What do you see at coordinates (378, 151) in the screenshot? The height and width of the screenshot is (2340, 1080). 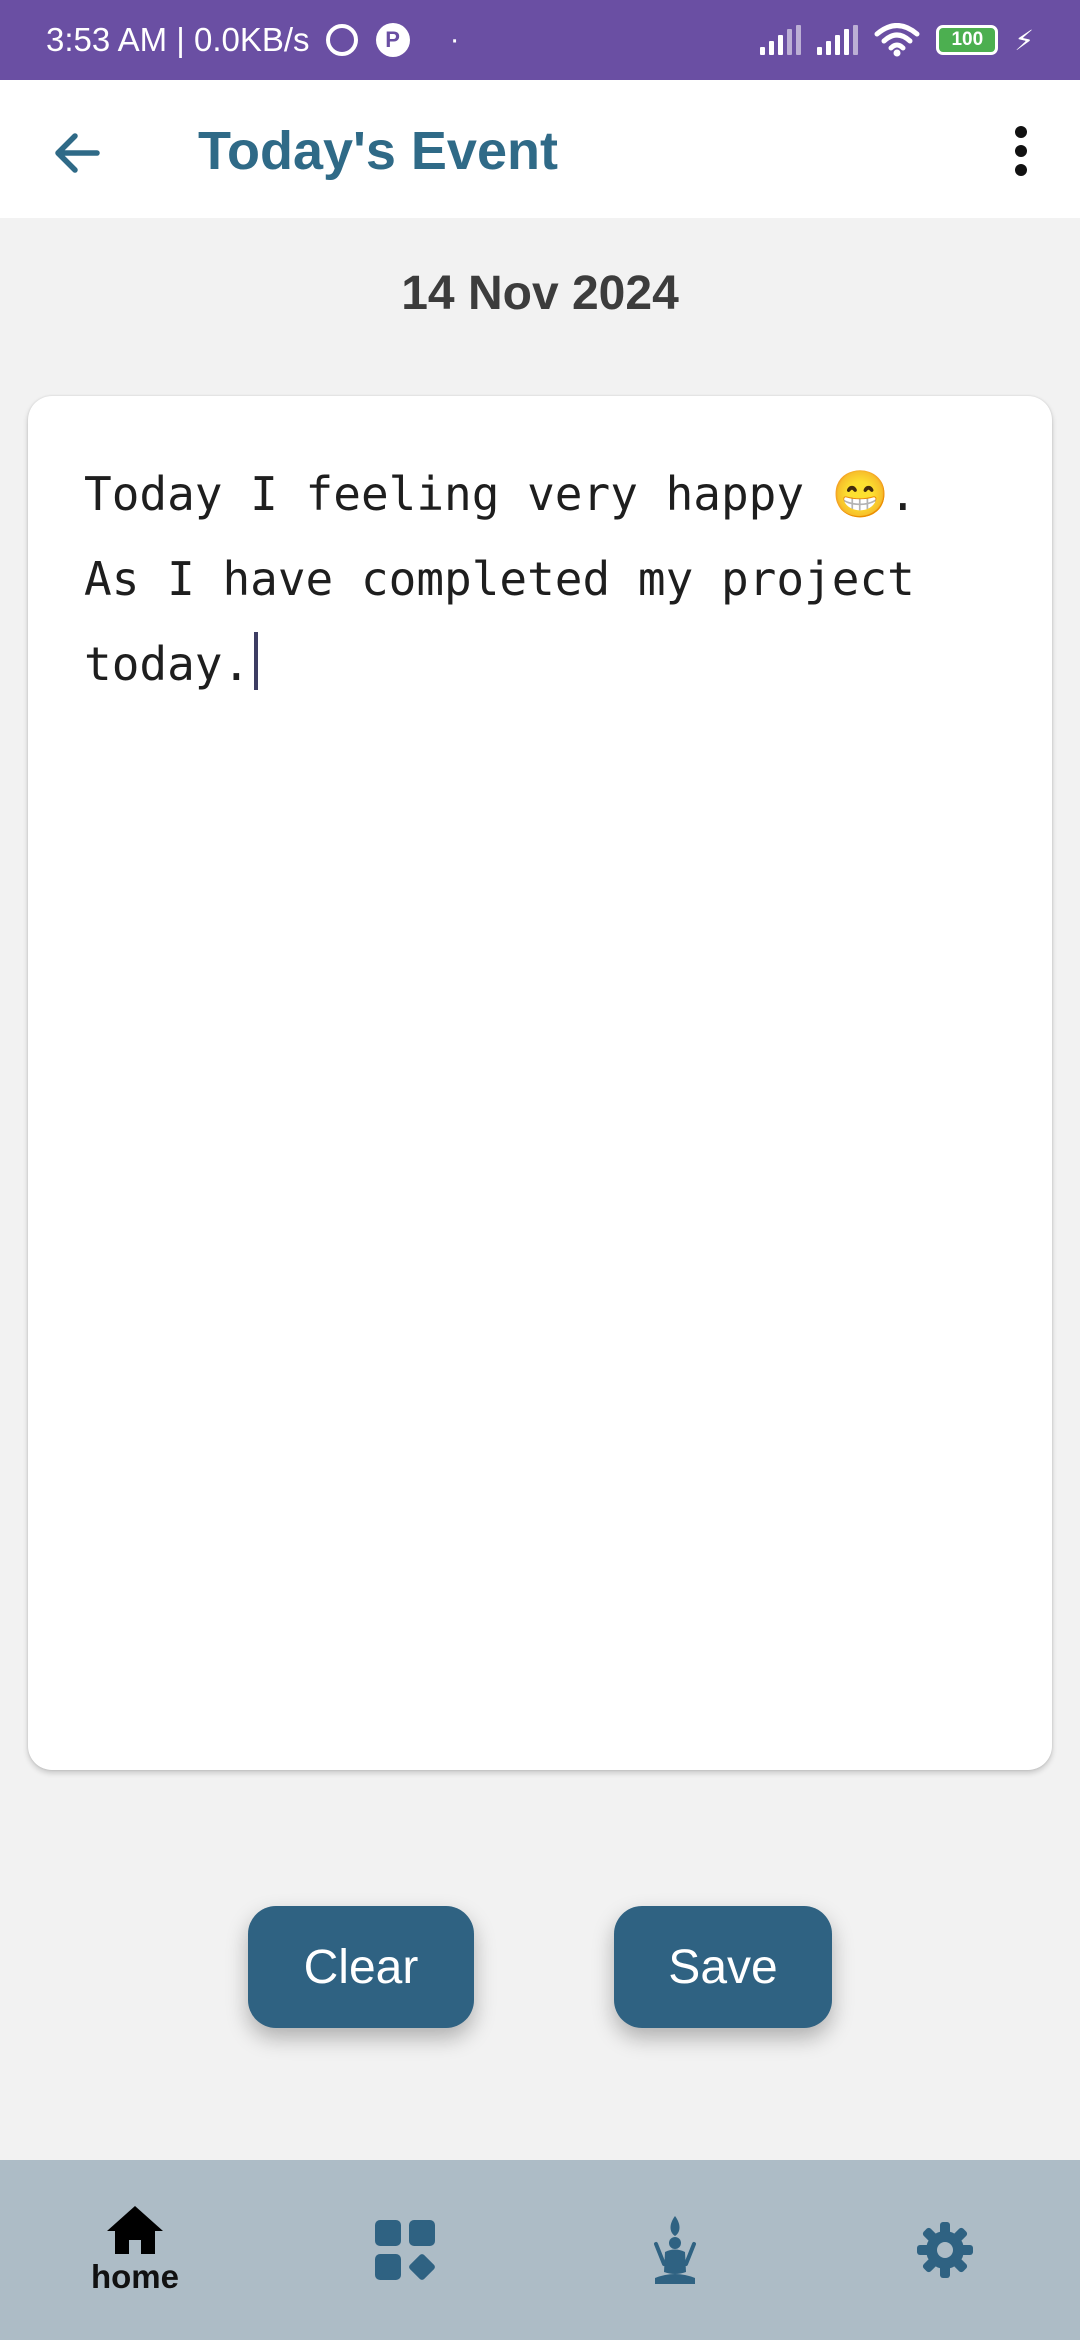 I see `page-title: Today's Event` at bounding box center [378, 151].